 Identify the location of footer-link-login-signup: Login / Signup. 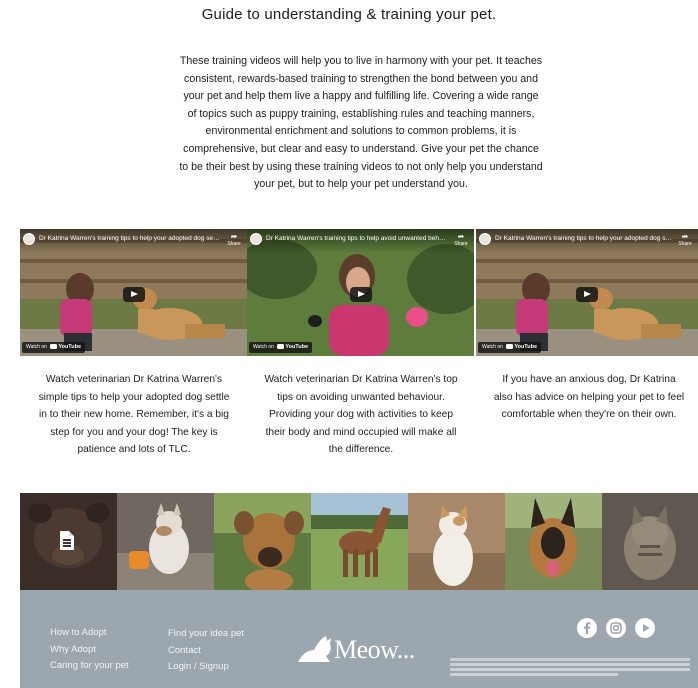
(198, 666).